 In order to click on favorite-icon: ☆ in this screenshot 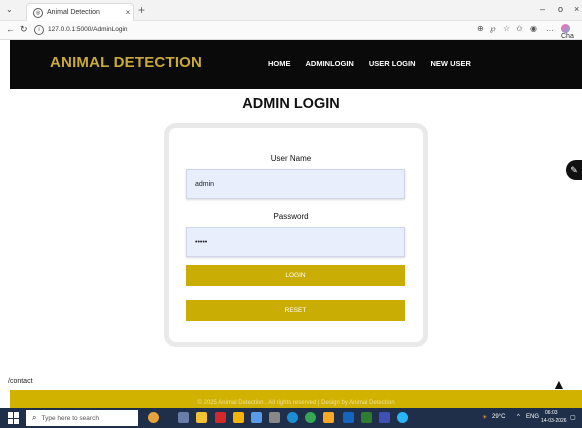, I will do `click(506, 28)`.